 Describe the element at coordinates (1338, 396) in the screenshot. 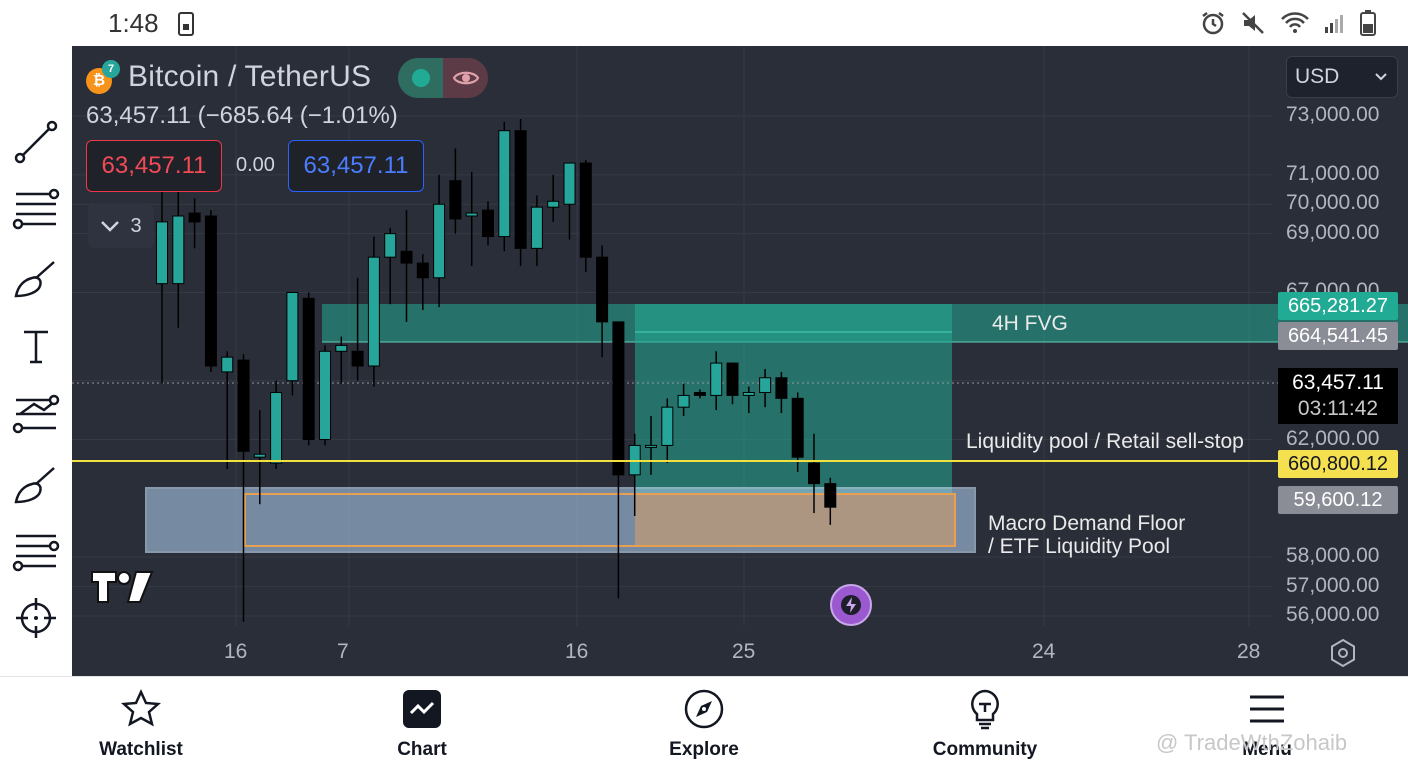

I see `current-price-tag: 63,457.11 03:11:42` at that location.